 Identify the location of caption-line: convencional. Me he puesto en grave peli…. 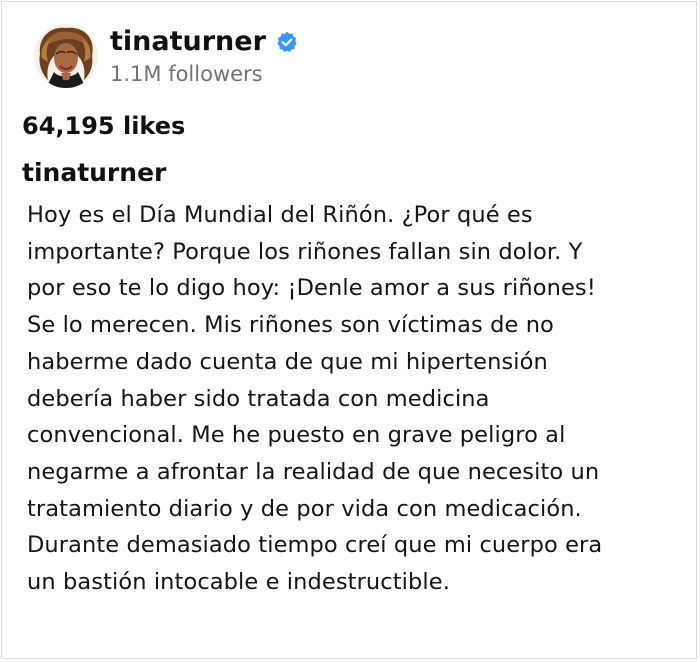
(296, 435).